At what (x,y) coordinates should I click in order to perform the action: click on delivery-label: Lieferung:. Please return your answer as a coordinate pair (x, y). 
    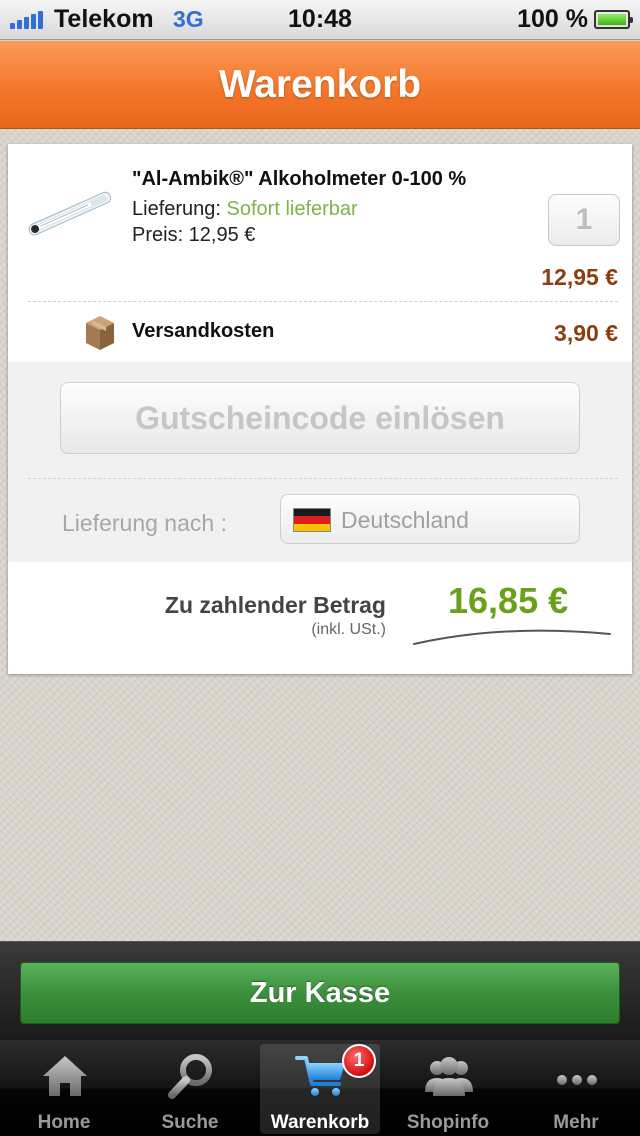
    Looking at the image, I should click on (176, 209).